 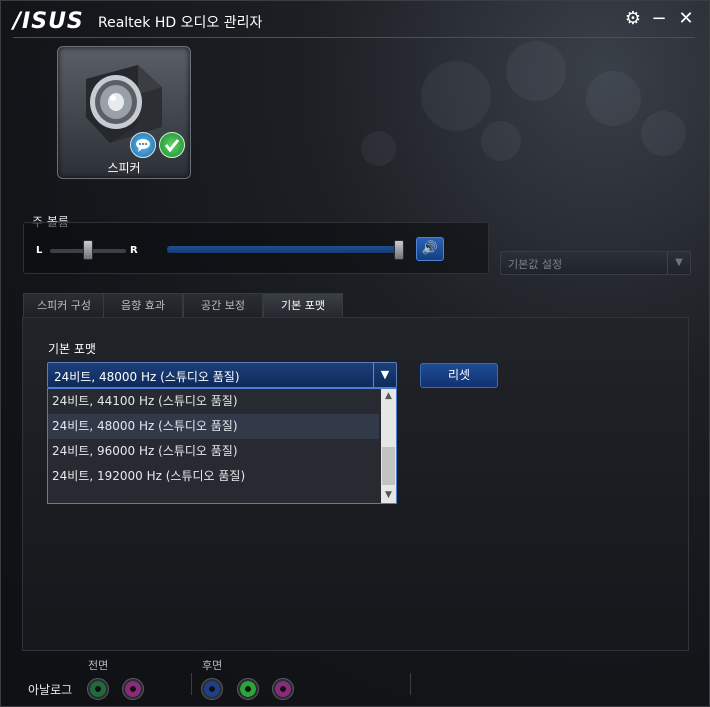 What do you see at coordinates (388, 466) in the screenshot?
I see `scroll-thumb` at bounding box center [388, 466].